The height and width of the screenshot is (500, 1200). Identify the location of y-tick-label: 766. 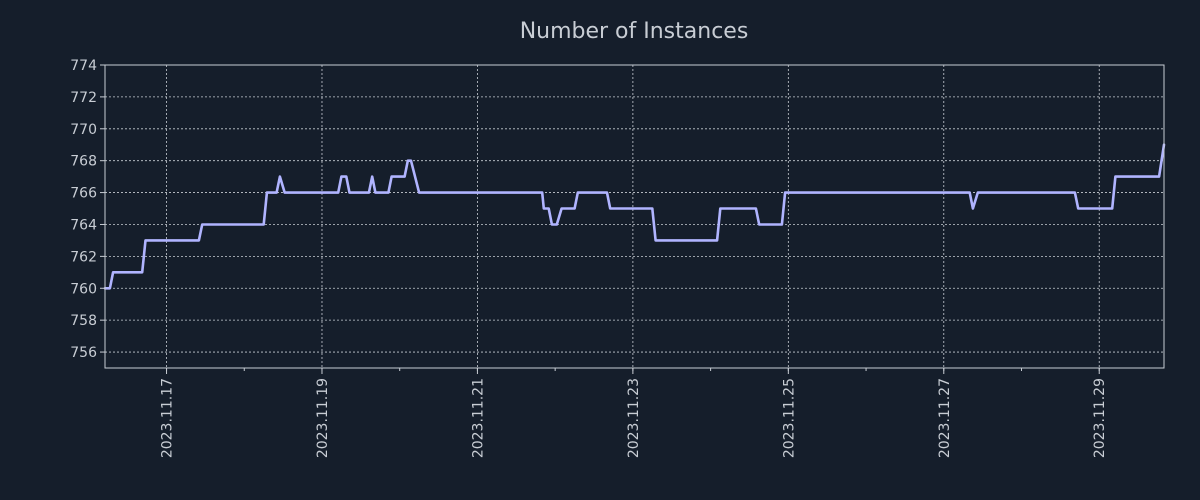
(83, 194).